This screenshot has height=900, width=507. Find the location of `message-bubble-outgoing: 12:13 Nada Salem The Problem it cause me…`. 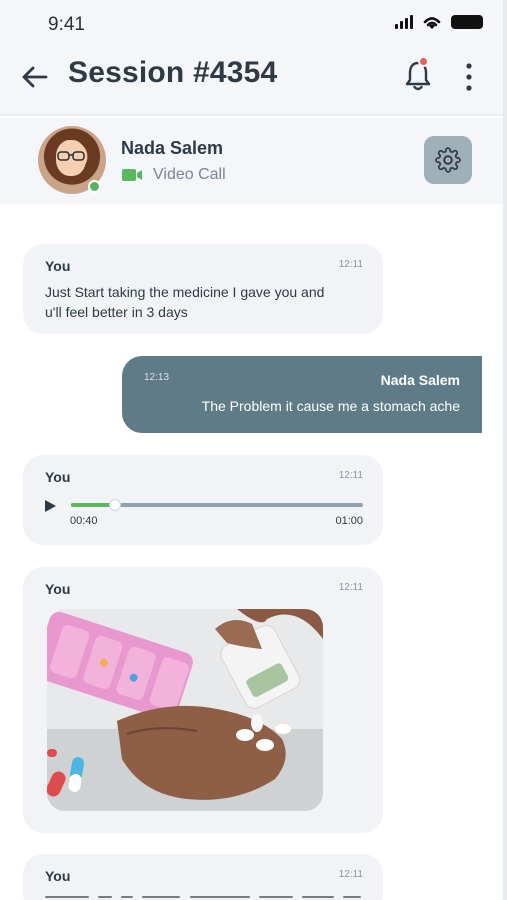

message-bubble-outgoing: 12:13 Nada Salem The Problem it cause me… is located at coordinates (302, 394).